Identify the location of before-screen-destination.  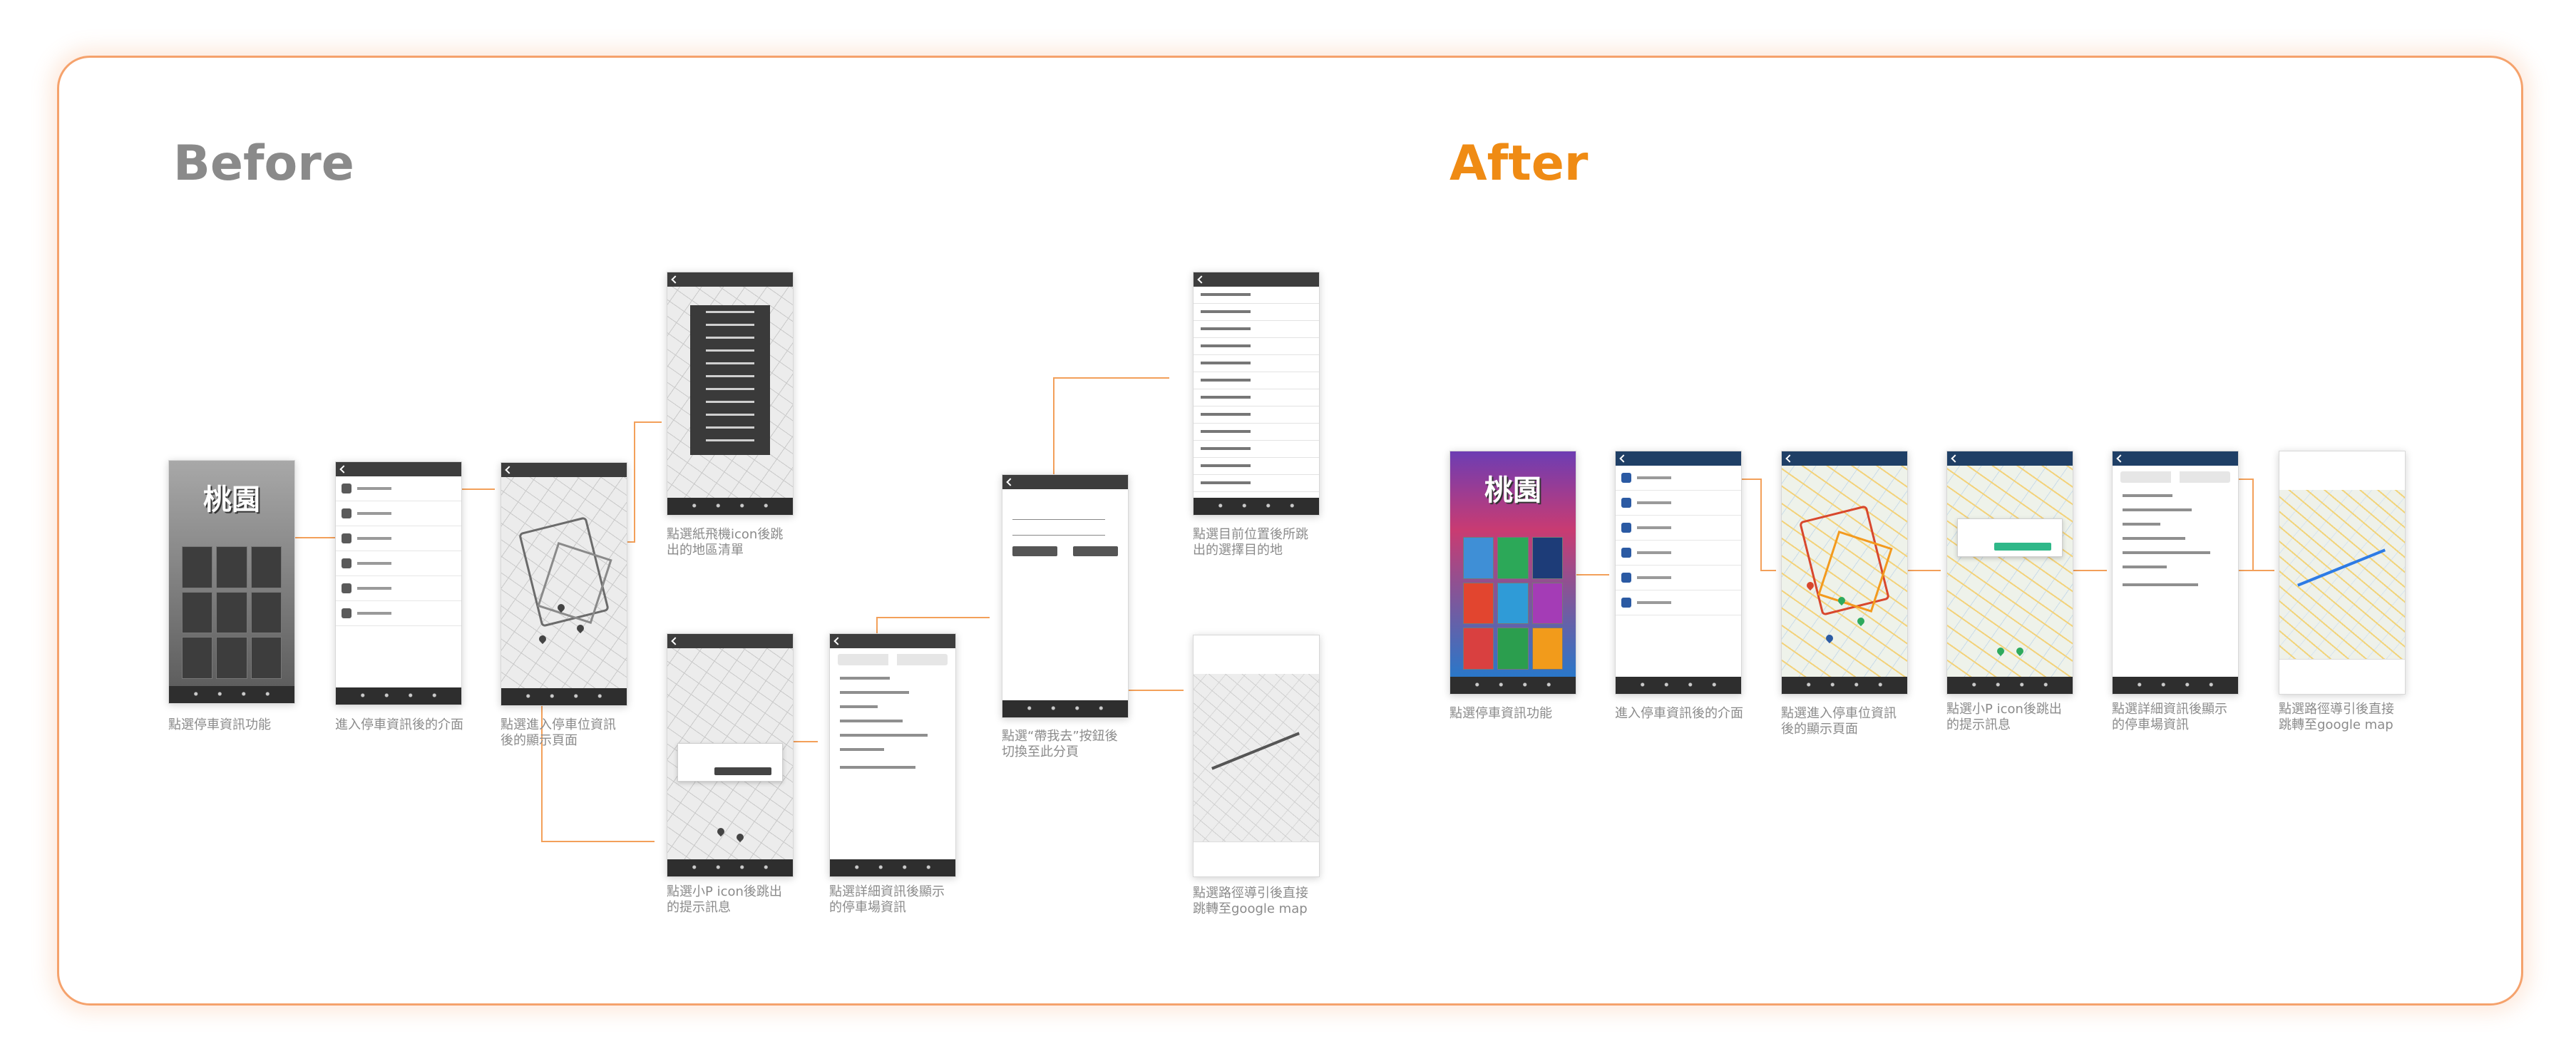
(1256, 394).